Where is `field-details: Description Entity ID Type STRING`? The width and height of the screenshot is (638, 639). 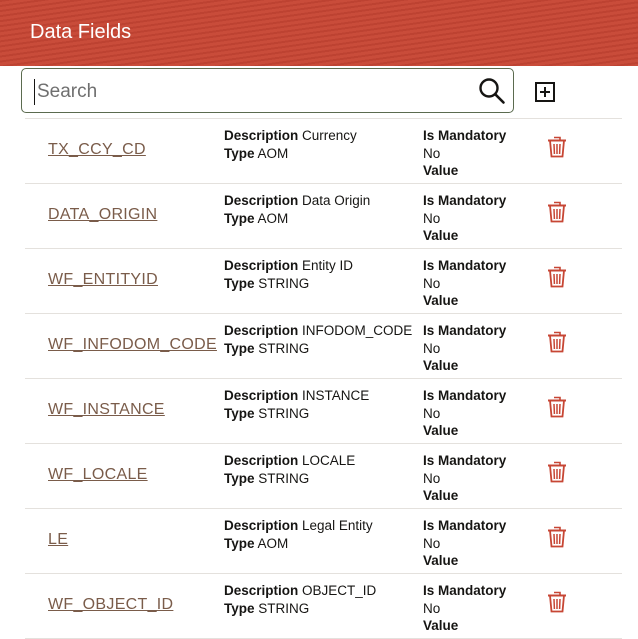 field-details: Description Entity ID Type STRING is located at coordinates (288, 274).